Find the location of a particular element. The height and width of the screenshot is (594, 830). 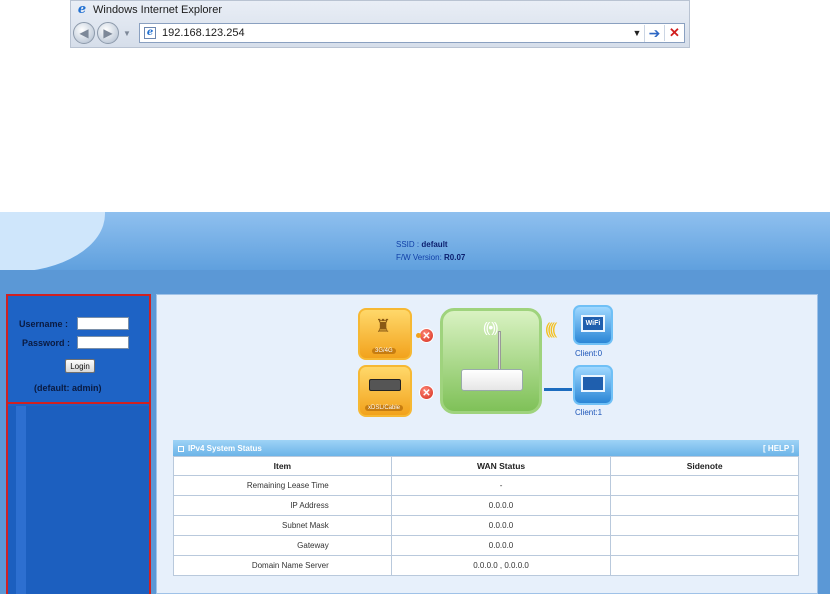

wifi-icon: WiFi is located at coordinates (593, 323).